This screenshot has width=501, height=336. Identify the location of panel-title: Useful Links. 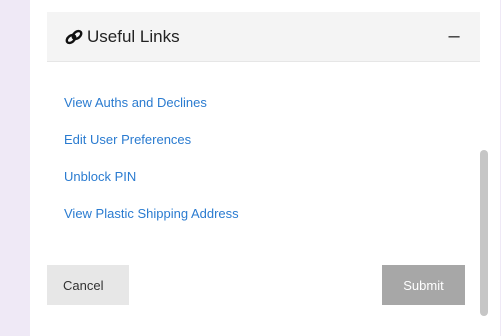
(133, 36).